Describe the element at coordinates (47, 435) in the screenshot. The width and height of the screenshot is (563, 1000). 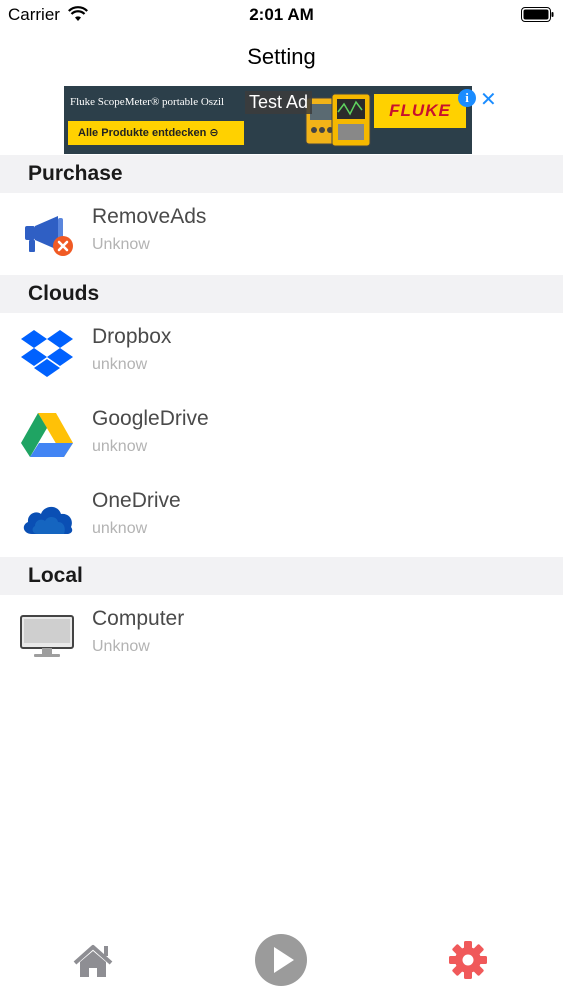
I see `google-drive-icon` at that location.